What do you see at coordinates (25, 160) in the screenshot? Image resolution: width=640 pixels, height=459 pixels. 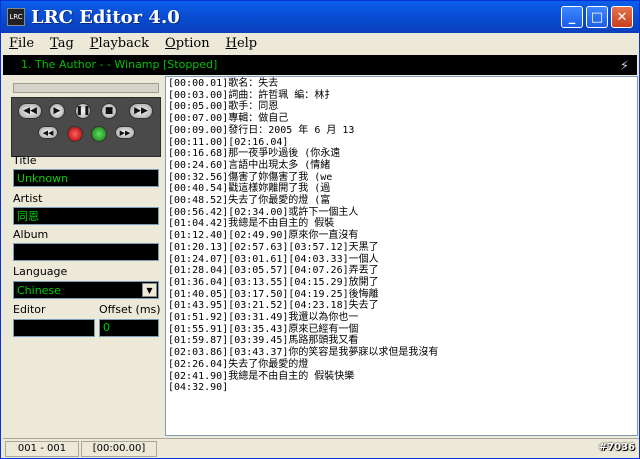 I see `title-label: Title` at bounding box center [25, 160].